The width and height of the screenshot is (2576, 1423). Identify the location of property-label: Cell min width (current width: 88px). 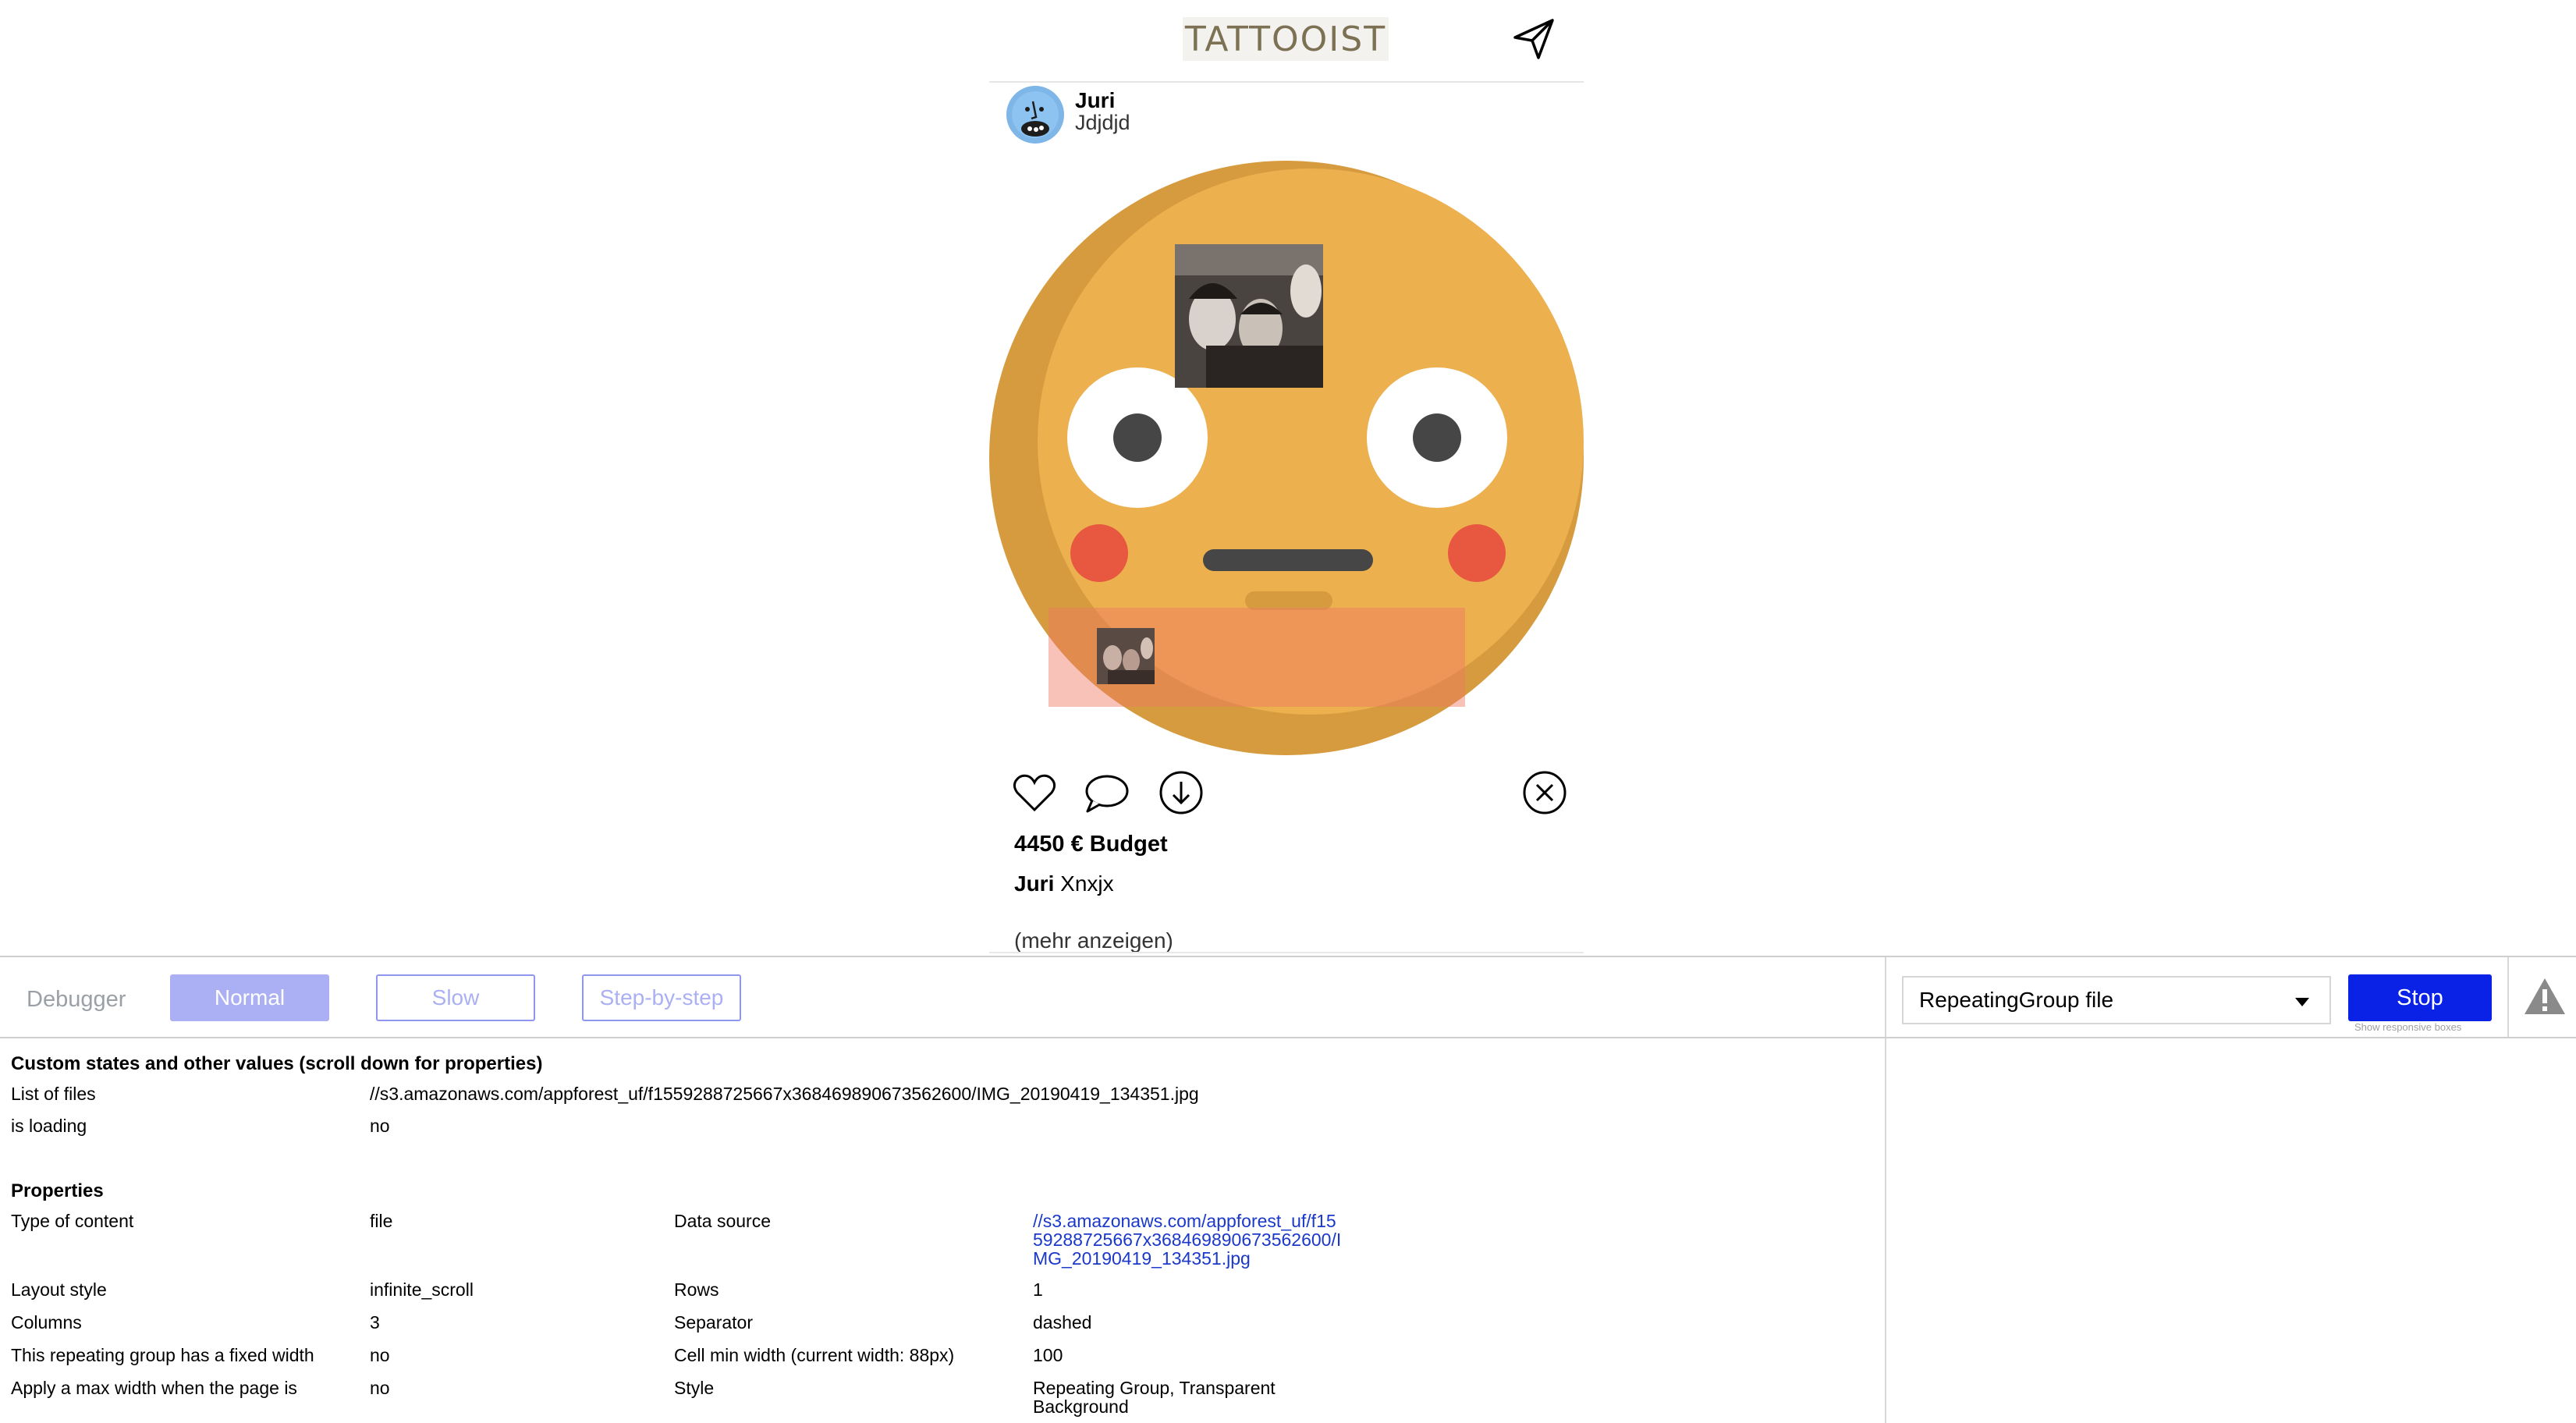
(814, 1355).